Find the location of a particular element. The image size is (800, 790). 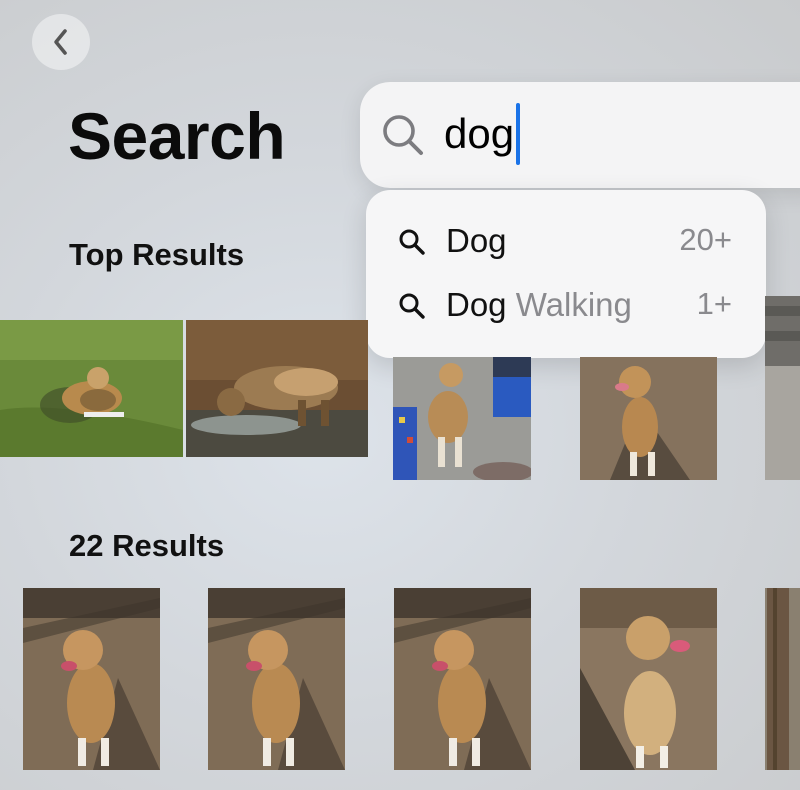

search-input is located at coordinates (614, 134).